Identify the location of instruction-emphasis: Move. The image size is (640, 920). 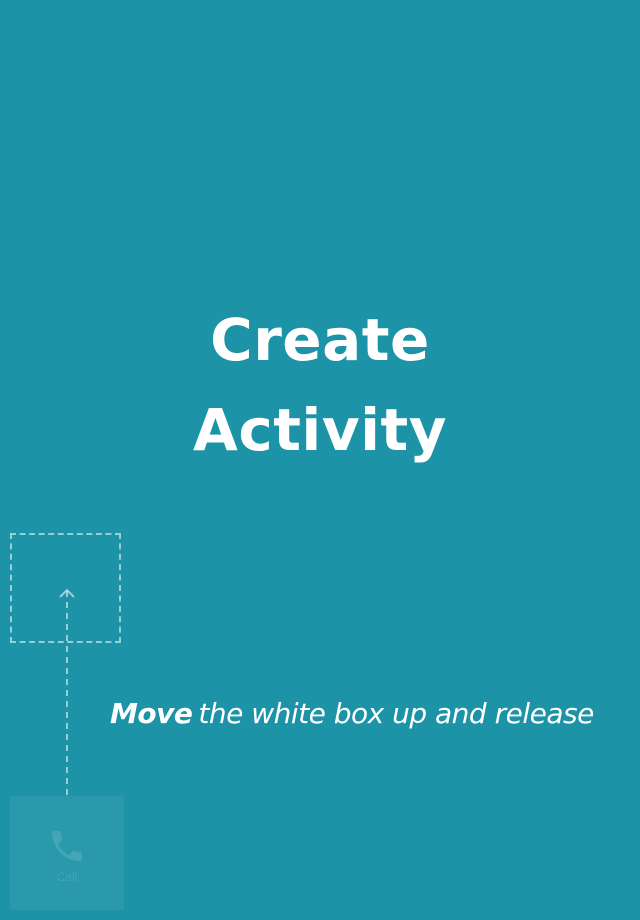
(151, 713).